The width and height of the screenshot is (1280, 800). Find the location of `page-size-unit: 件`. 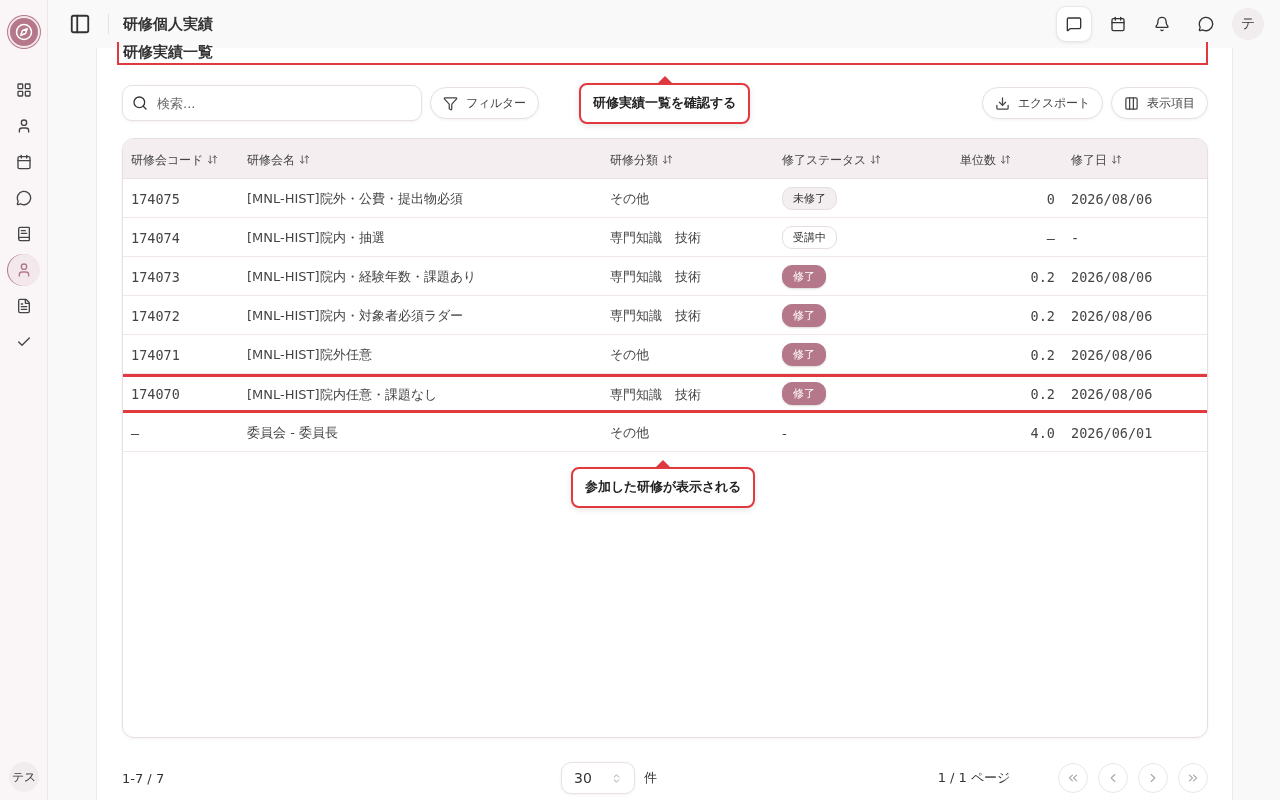

page-size-unit: 件 is located at coordinates (650, 778).